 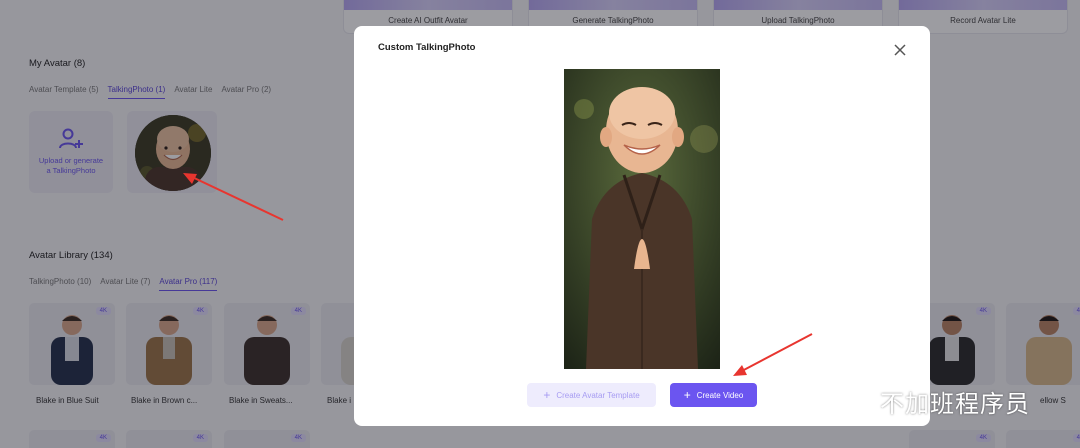 I want to click on talkingphoto-preview-image, so click(x=642, y=219).